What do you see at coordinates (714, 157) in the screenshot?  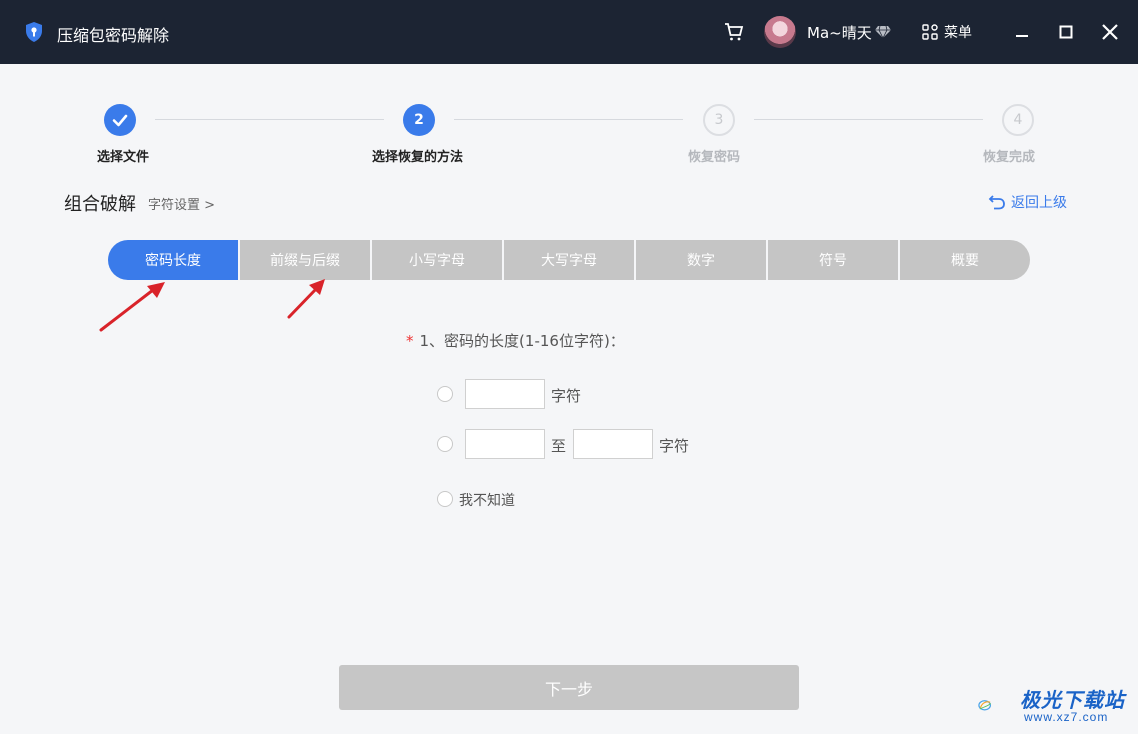 I see `step-3-label: 恢复密码` at bounding box center [714, 157].